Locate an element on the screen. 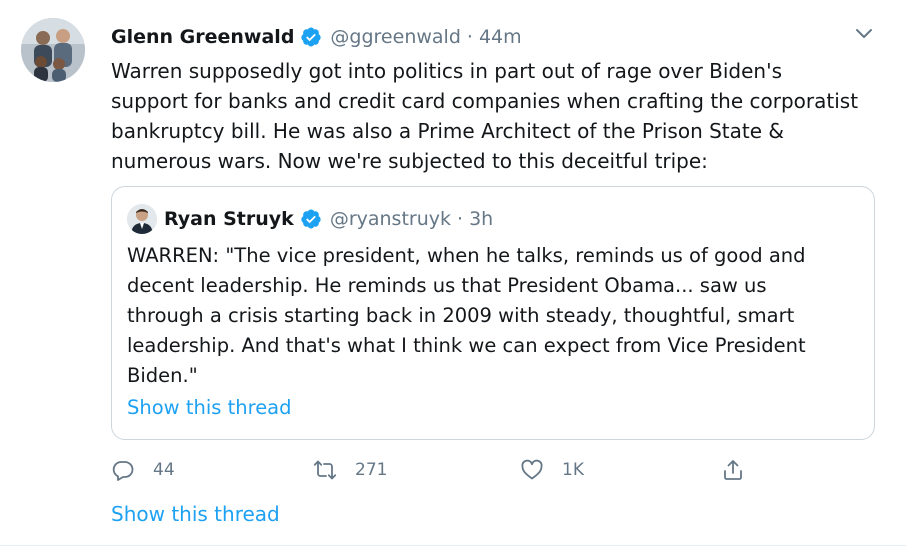  author-name: Glenn Greenwald is located at coordinates (202, 37).